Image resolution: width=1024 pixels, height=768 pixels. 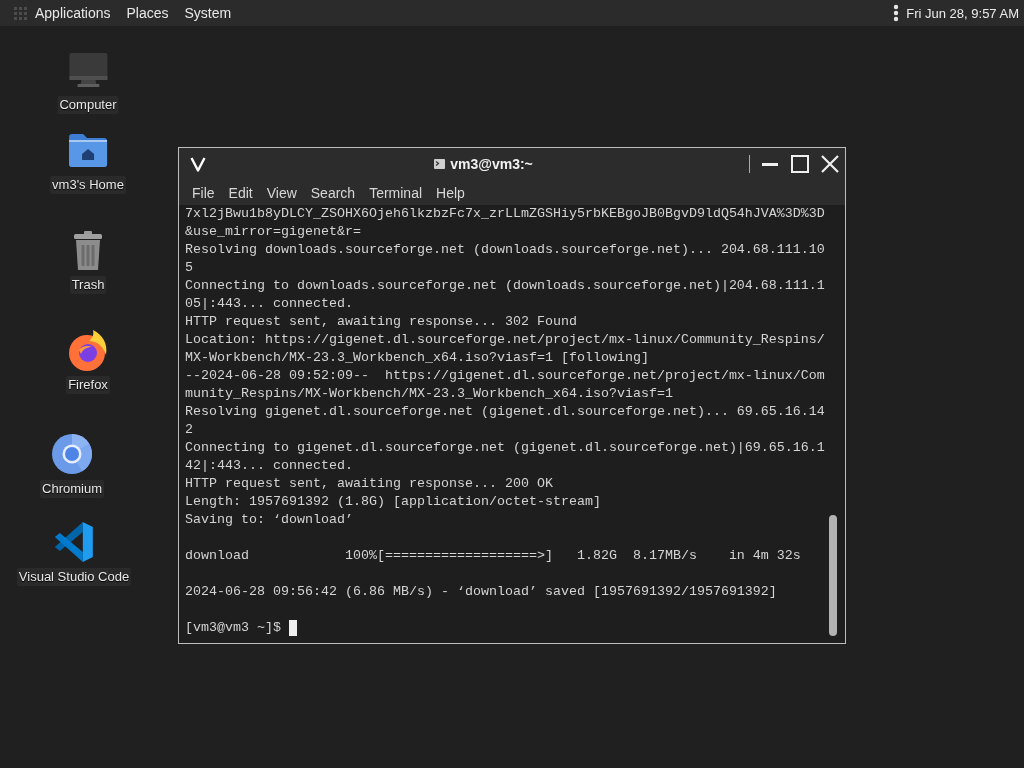 I want to click on terminal-line: munity_Respins/MX-Workbench/MX-23.3_Workbench_x64.iso?viasf=1, so click(x=429, y=394).